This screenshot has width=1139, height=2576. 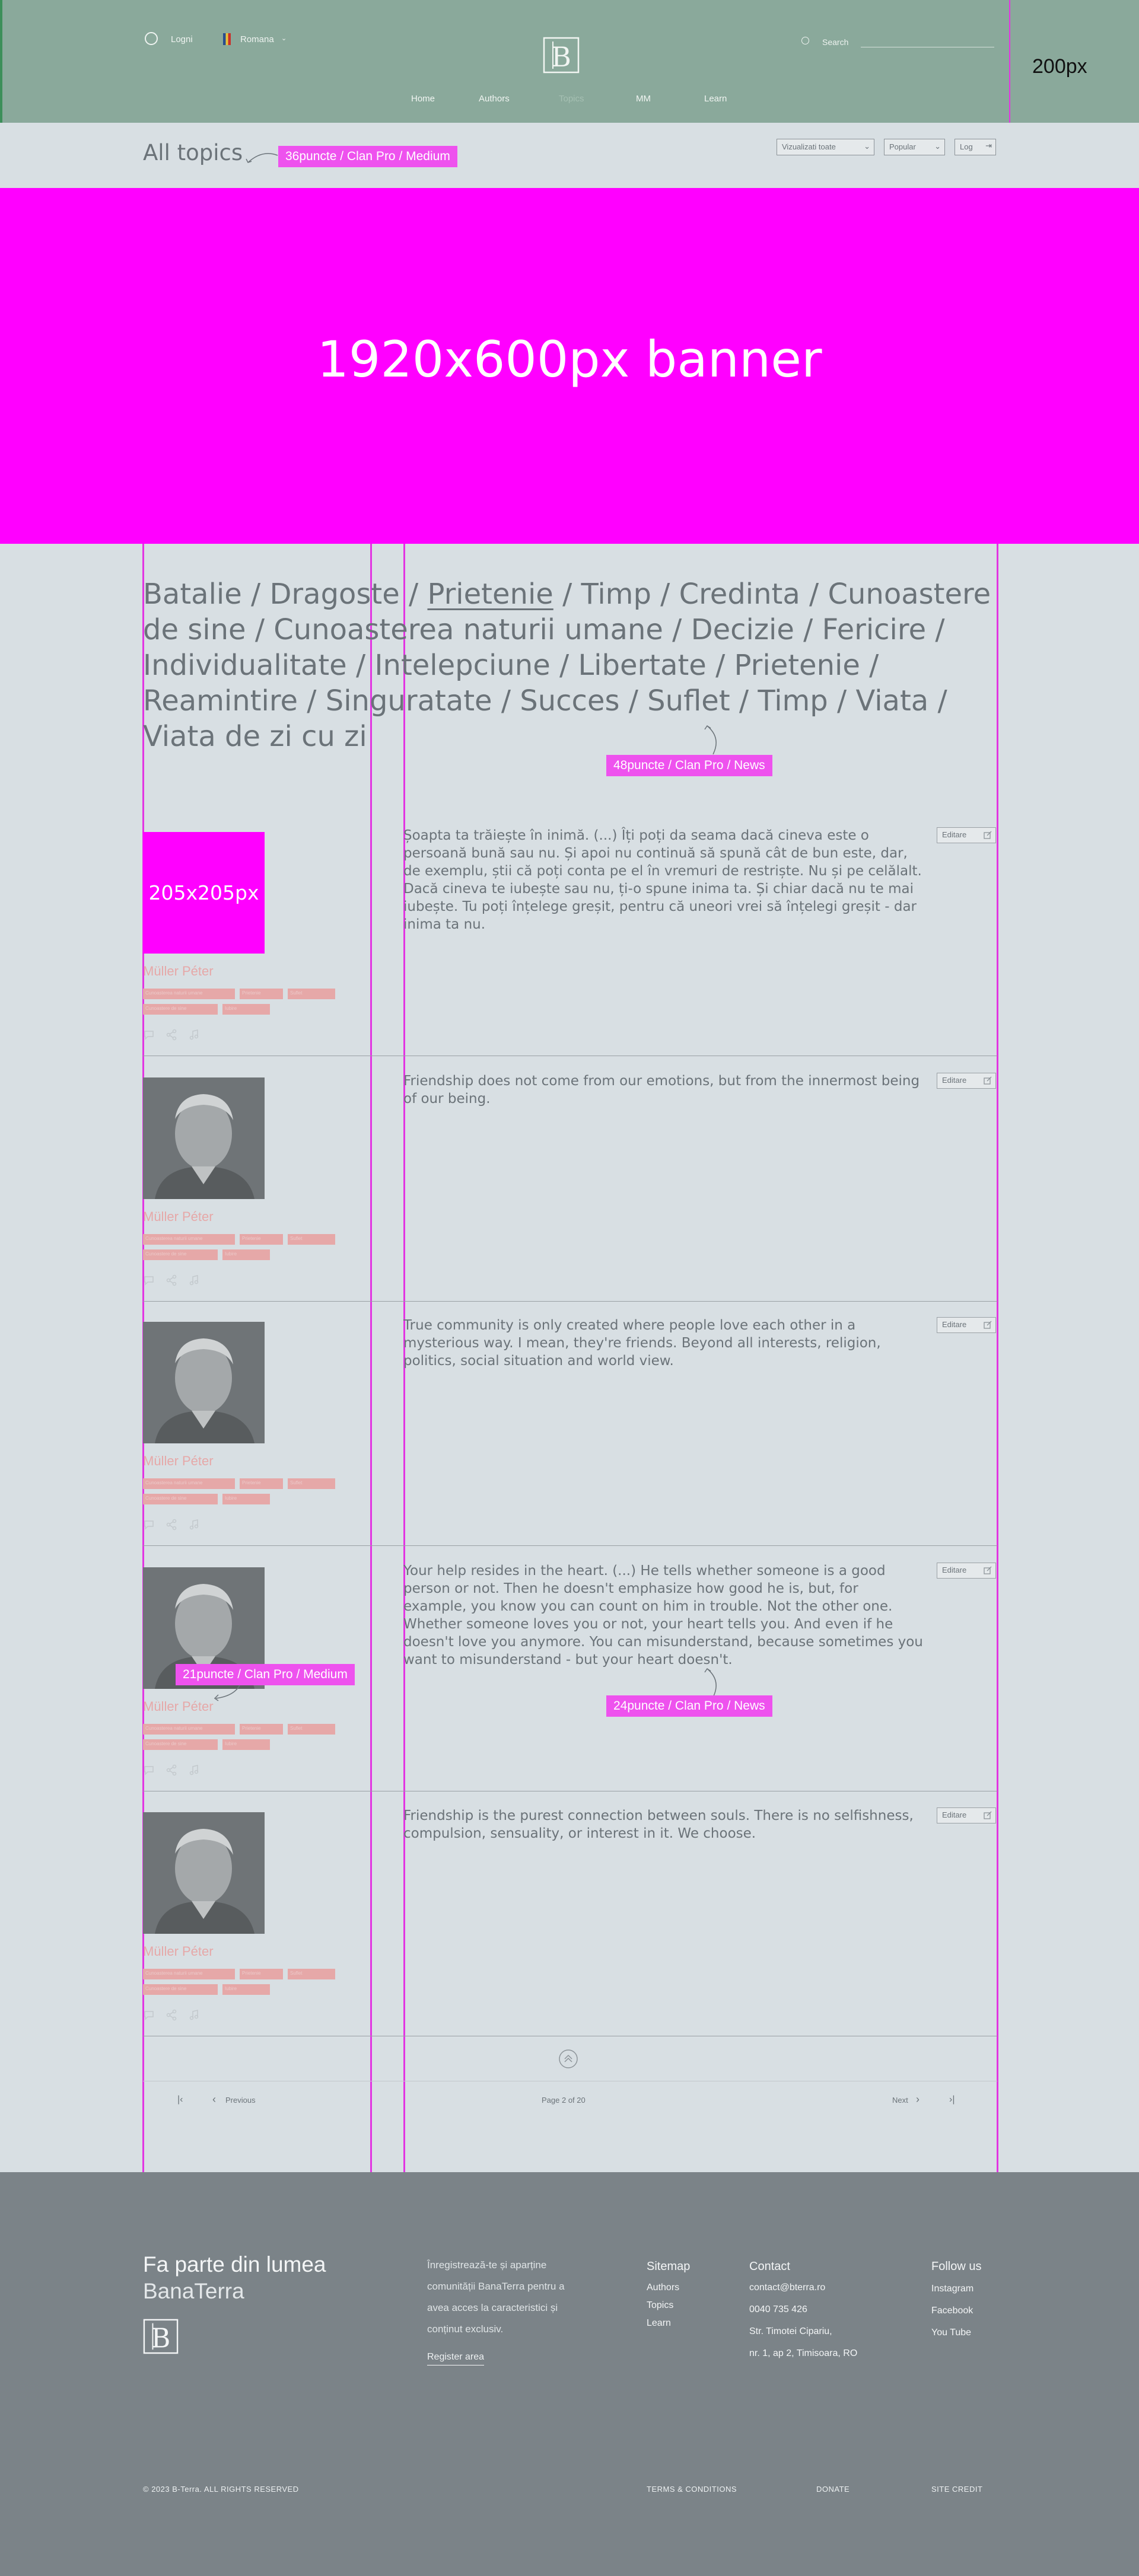 What do you see at coordinates (875, 629) in the screenshot?
I see `topic-link: Fericire` at bounding box center [875, 629].